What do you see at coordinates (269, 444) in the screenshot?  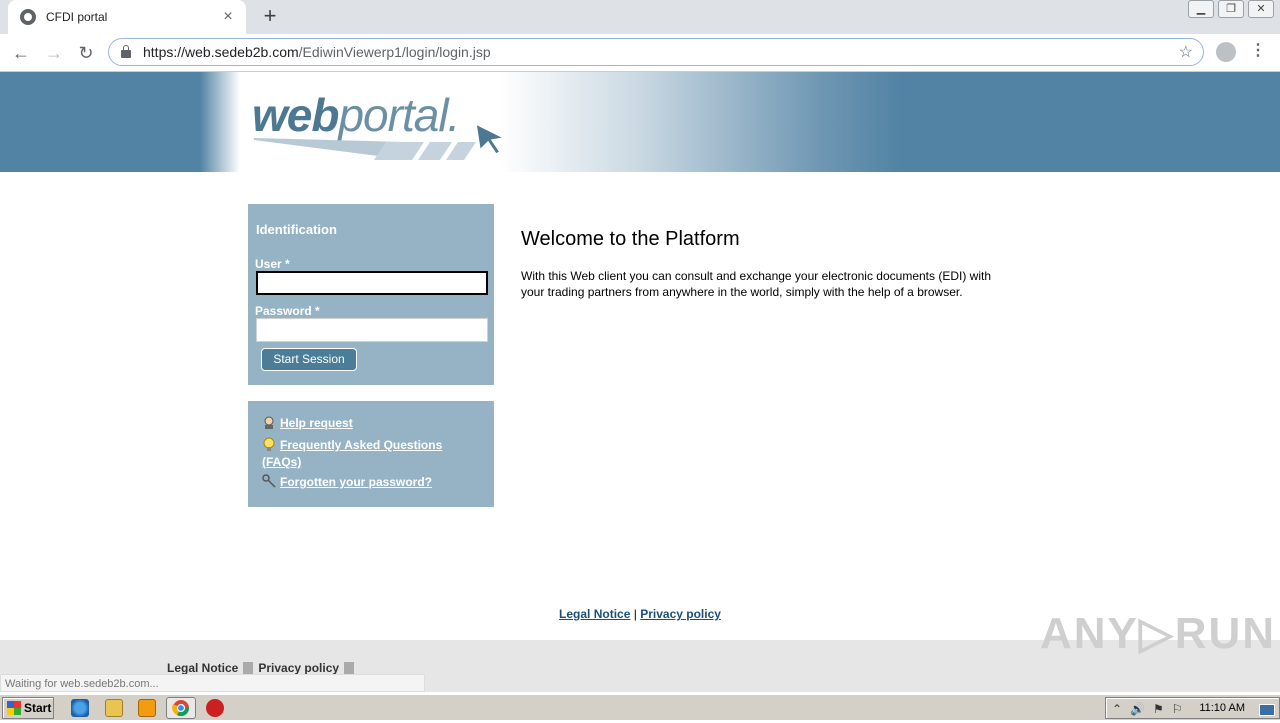 I see `lightbulb-icon` at bounding box center [269, 444].